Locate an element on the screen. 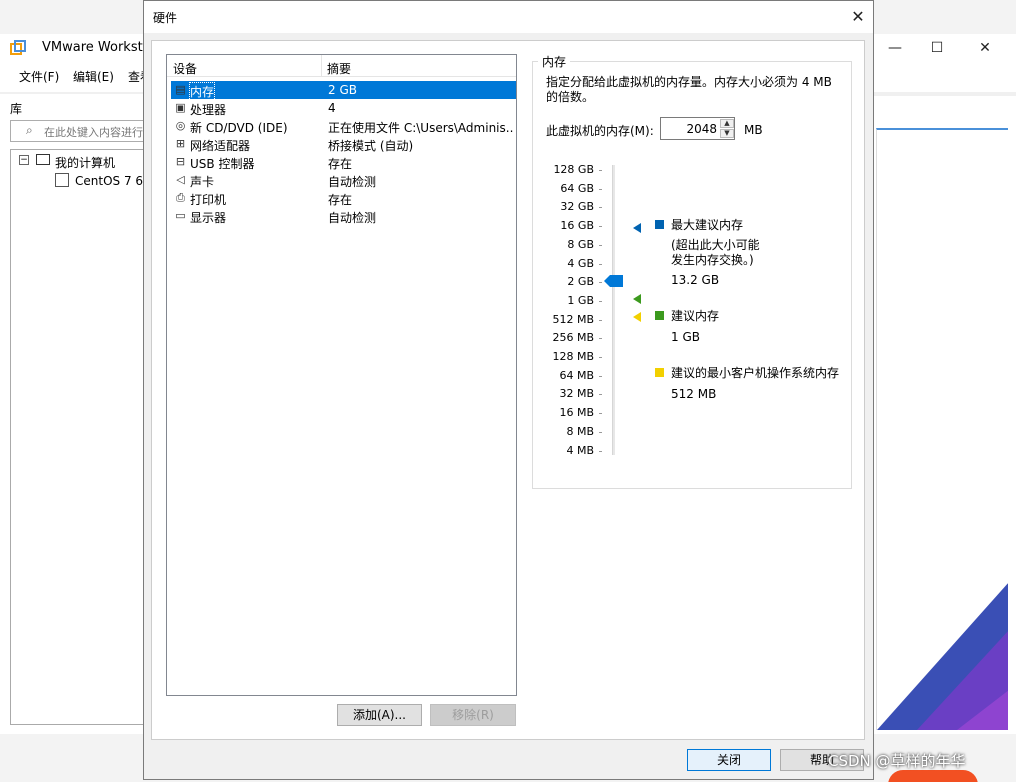 The width and height of the screenshot is (1016, 782). memory-scale-label: 64 MB is located at coordinates (576, 375).